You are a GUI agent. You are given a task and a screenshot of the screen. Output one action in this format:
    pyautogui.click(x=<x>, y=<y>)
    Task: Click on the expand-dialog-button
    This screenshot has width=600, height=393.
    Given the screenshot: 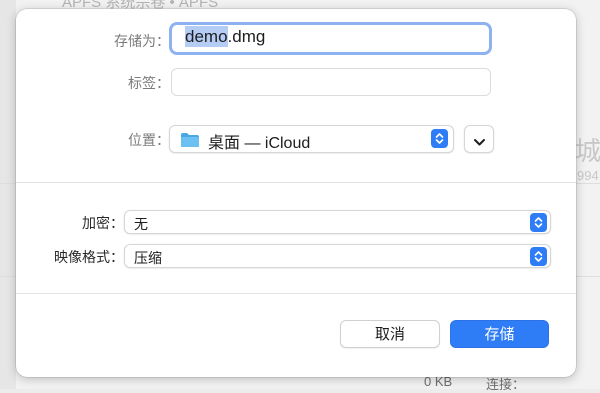 What is the action you would take?
    pyautogui.click(x=479, y=139)
    